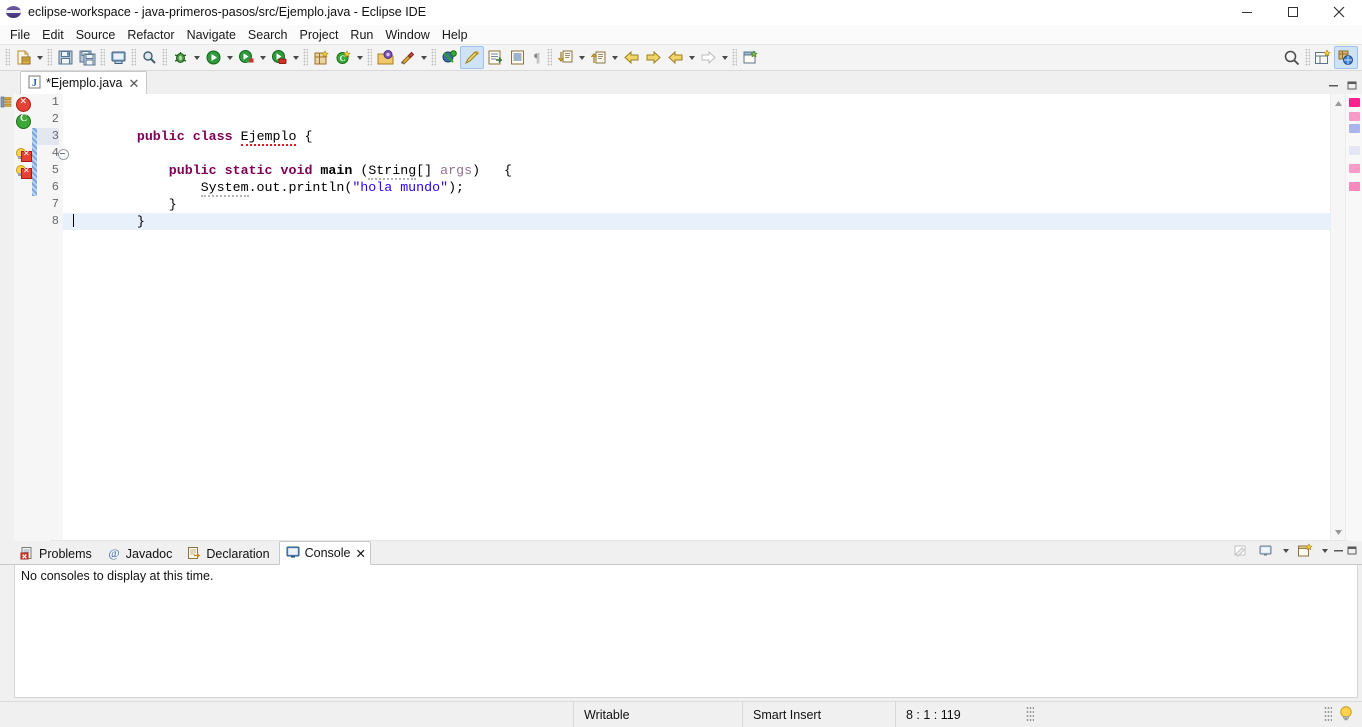 The image size is (1362, 727). What do you see at coordinates (149, 57) in the screenshot?
I see `search-file-icon` at bounding box center [149, 57].